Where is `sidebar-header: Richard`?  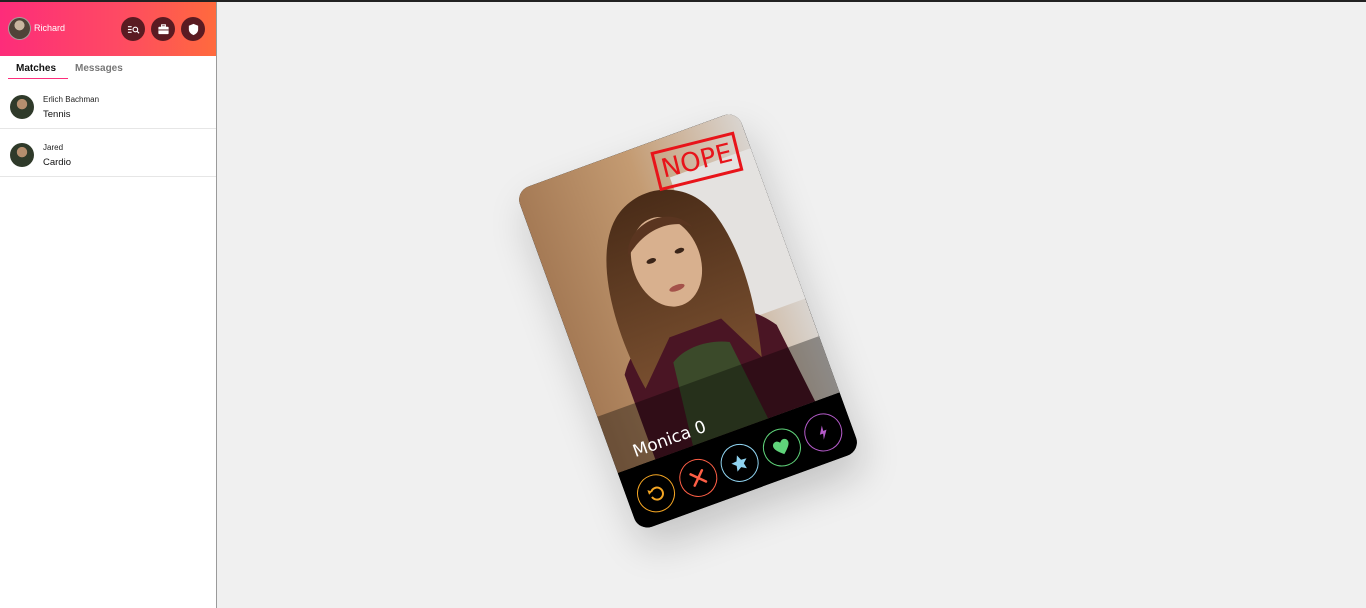 sidebar-header: Richard is located at coordinates (108, 28).